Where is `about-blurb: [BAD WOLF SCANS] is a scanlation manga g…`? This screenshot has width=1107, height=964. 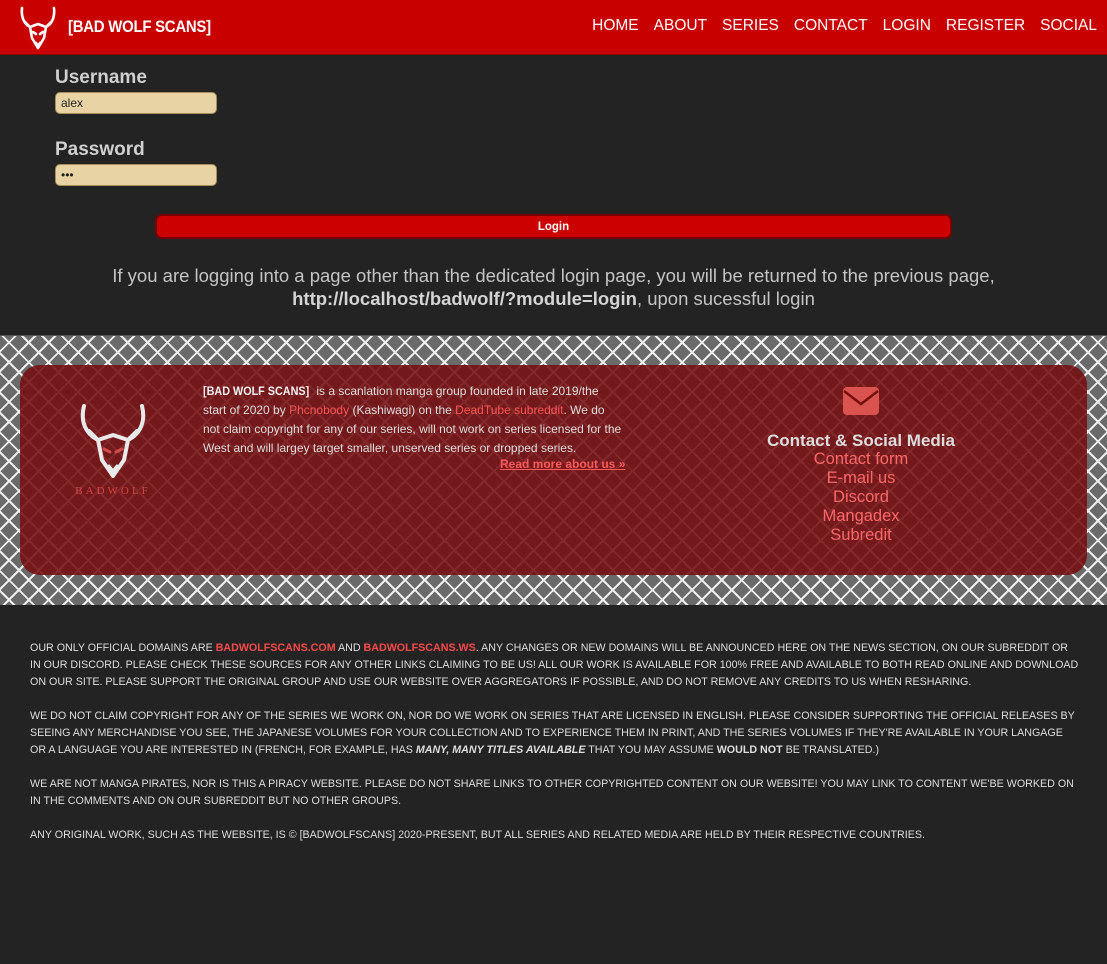
about-blurb: [BAD WOLF SCANS] is a scanlation manga g… is located at coordinates (413, 420).